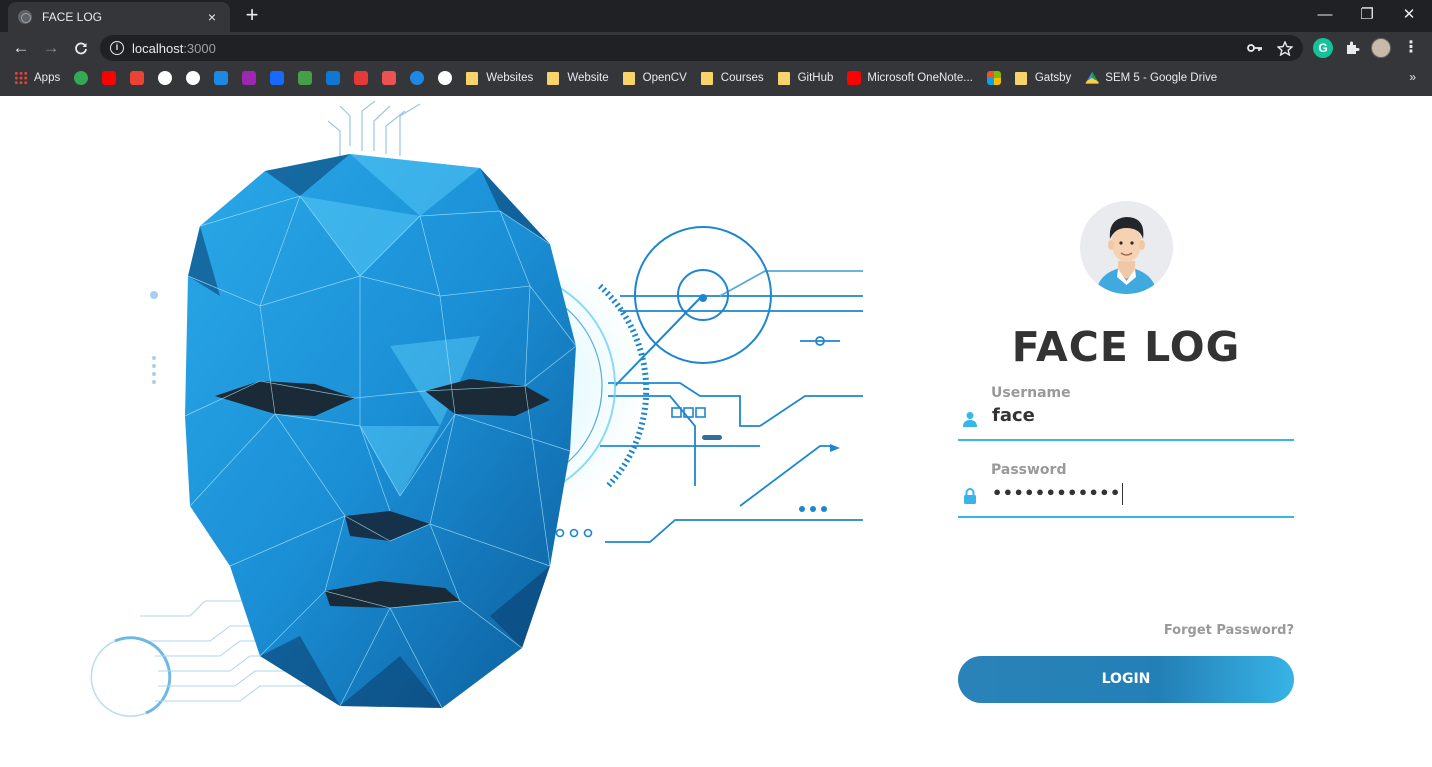  What do you see at coordinates (701, 48) in the screenshot?
I see `address-bar: i localhost :3000` at bounding box center [701, 48].